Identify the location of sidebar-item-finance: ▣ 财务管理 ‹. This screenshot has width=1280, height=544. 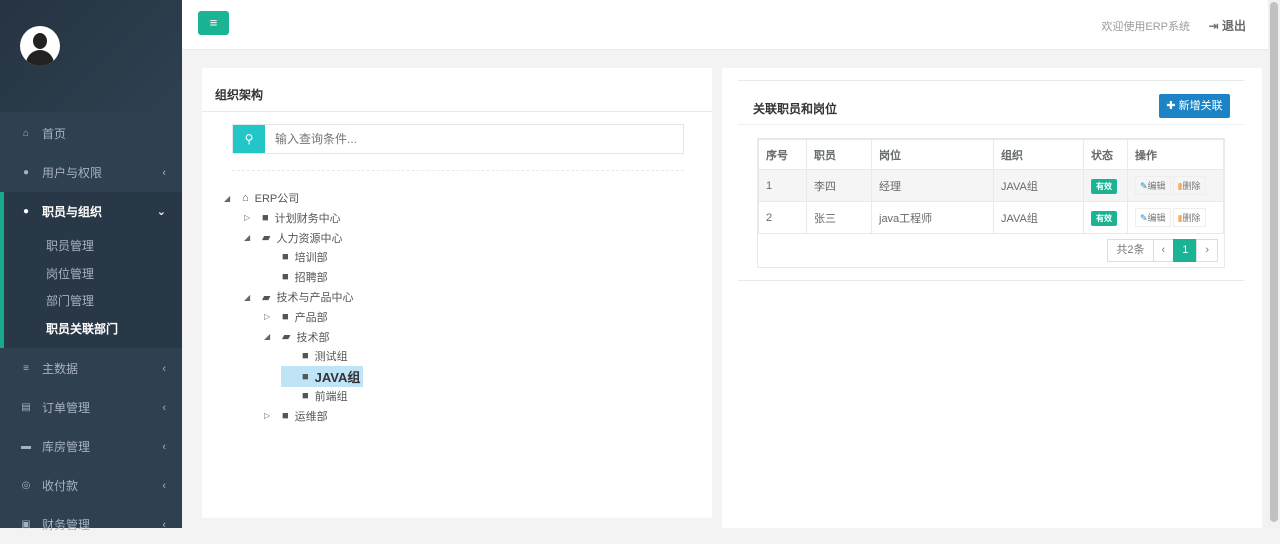
(91, 524).